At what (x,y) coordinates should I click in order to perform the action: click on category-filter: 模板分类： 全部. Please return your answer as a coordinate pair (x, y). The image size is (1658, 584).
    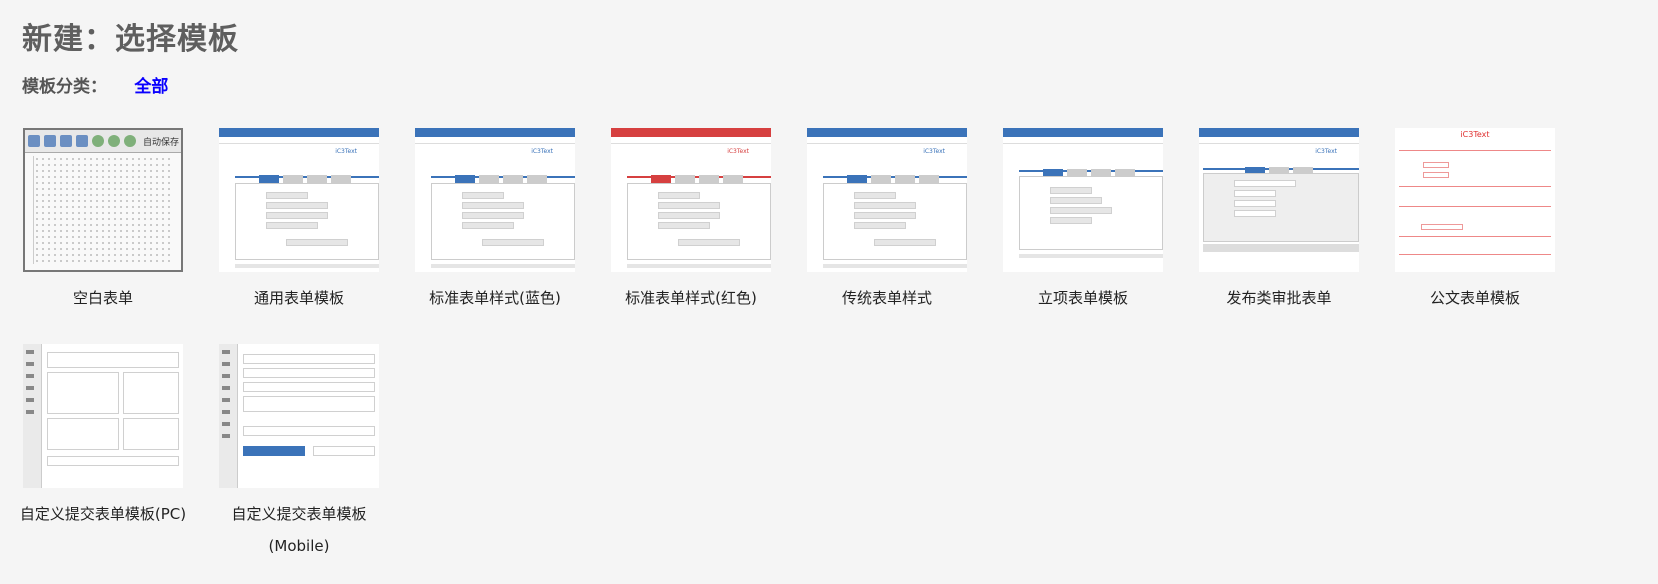
    Looking at the image, I should click on (95, 84).